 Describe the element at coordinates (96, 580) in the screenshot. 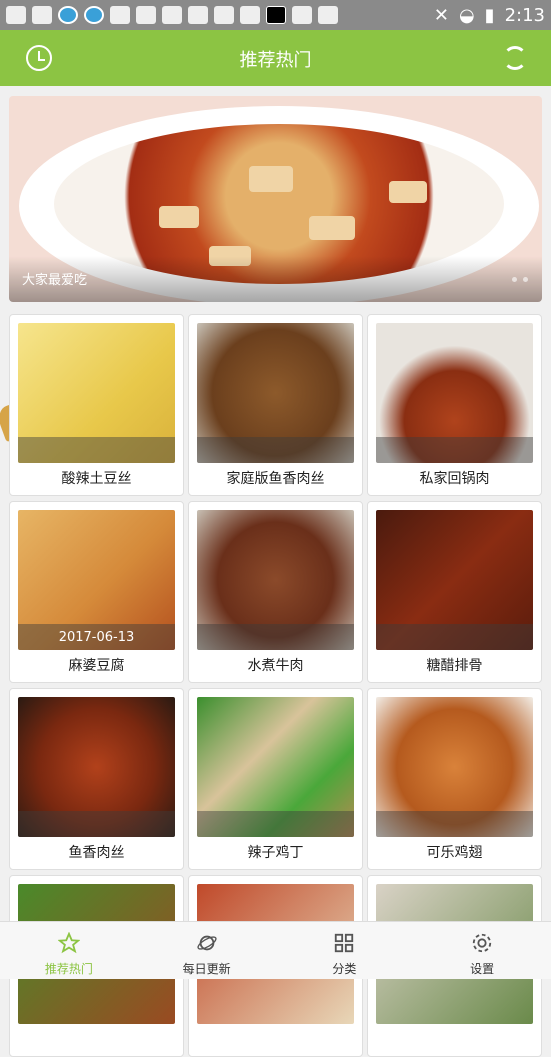

I see `recipe-image: 2017-06-13` at that location.